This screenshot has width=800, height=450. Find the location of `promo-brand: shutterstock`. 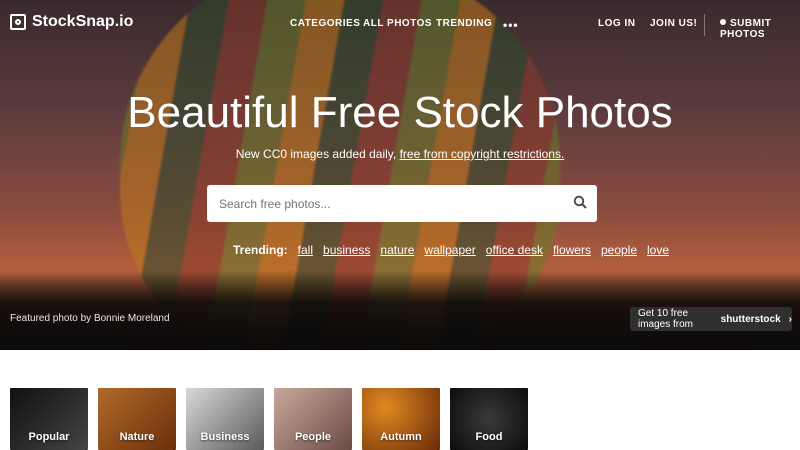

promo-brand: shutterstock is located at coordinates (750, 319).